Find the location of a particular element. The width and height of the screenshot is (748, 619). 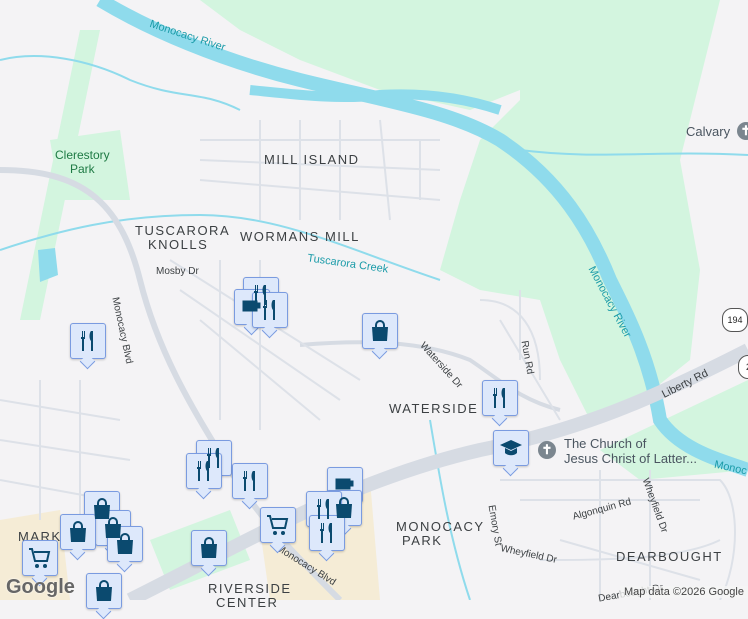

label-center: CENTER is located at coordinates (247, 602).